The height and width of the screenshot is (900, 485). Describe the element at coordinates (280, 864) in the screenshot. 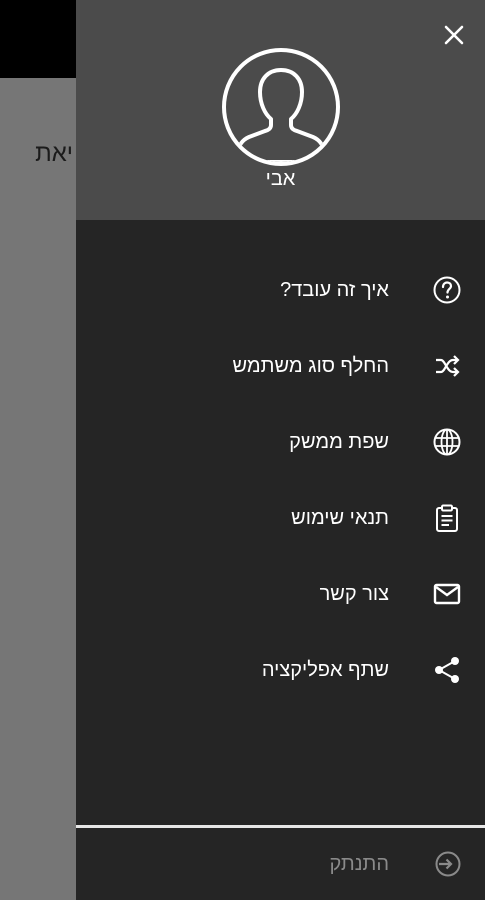

I see `logout-button: התנתק` at that location.